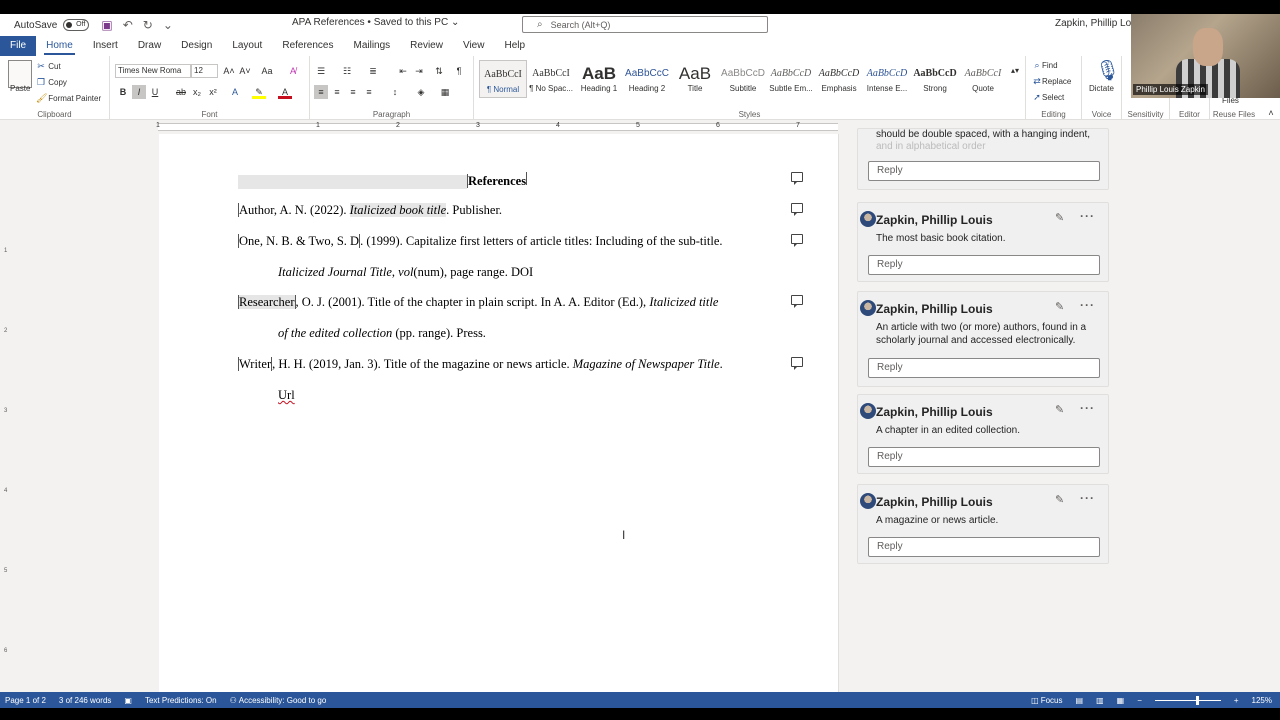  Describe the element at coordinates (375, 22) in the screenshot. I see `document-title: APA References • Saved to this PC ⌄` at that location.